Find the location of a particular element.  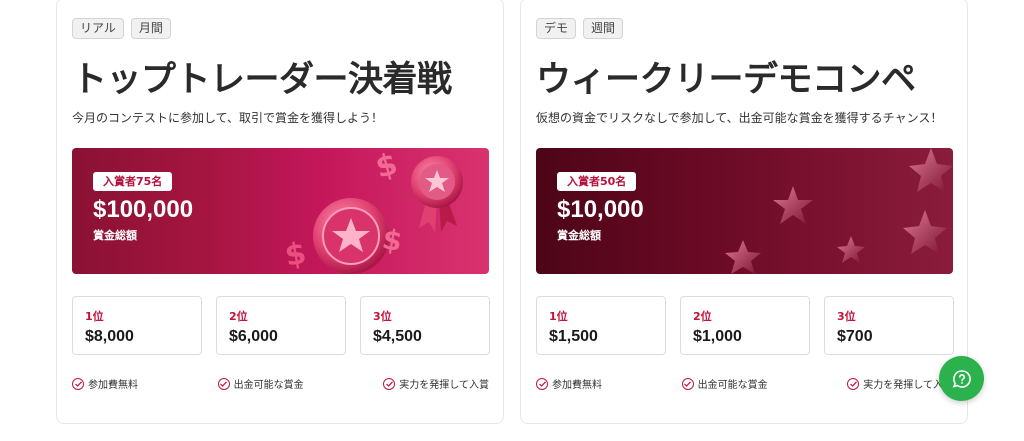

total-prize-amount: $100,000 is located at coordinates (143, 209).